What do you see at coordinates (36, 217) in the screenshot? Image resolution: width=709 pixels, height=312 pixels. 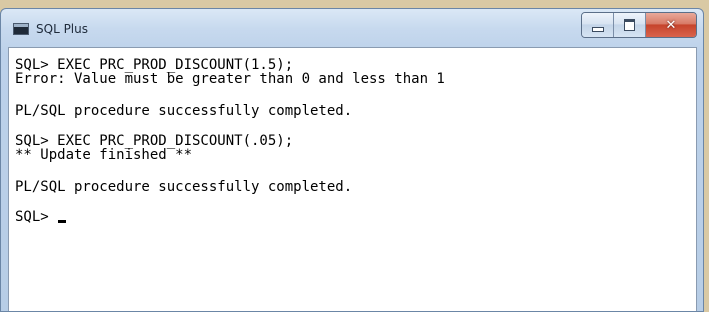 I see `console-prompt: SQL>` at bounding box center [36, 217].